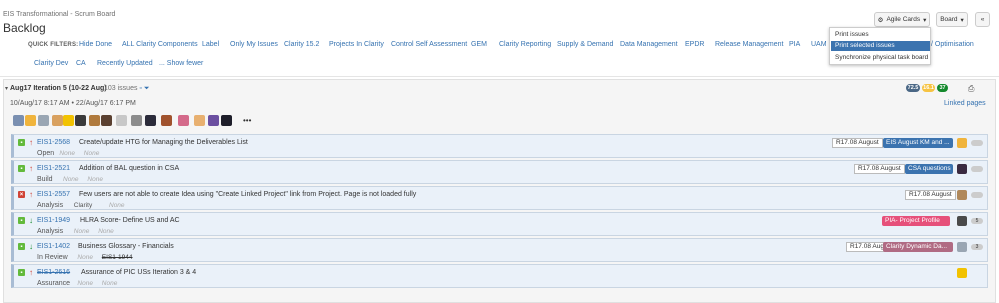 The image size is (999, 303). I want to click on sprint-edit-icon: ▫, so click(140, 88).